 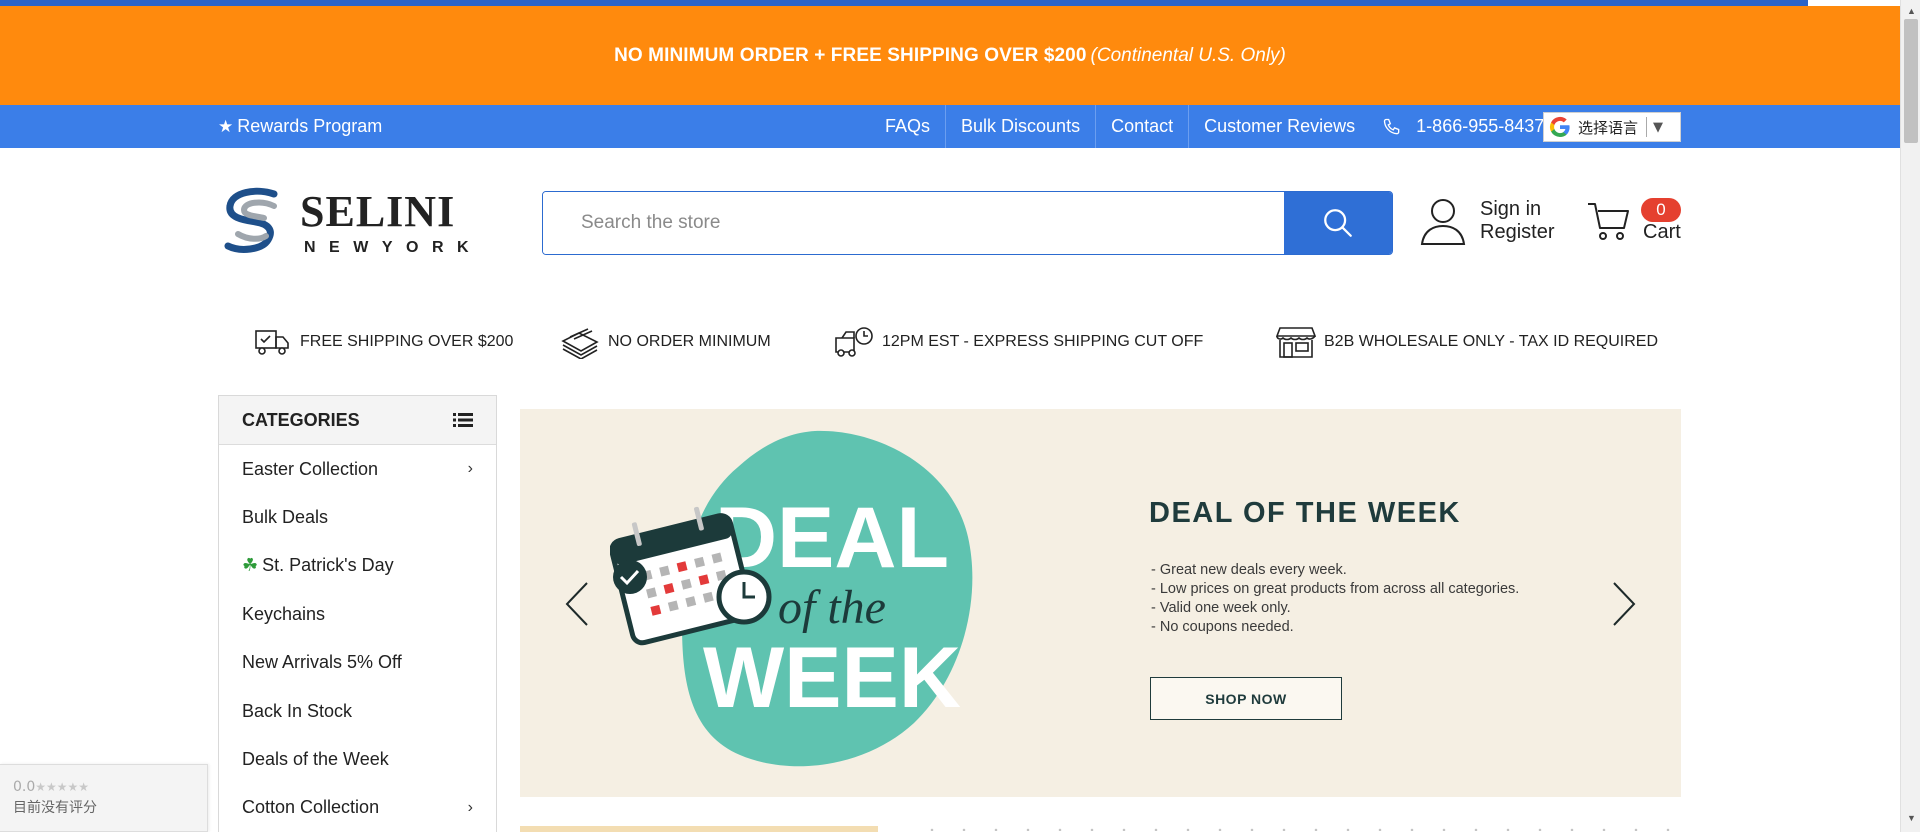 What do you see at coordinates (1911, 11) in the screenshot?
I see `scroll-up-arrow-icon: ▲` at bounding box center [1911, 11].